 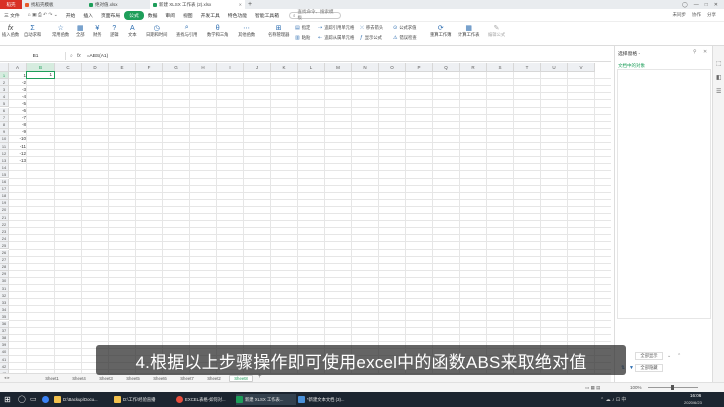 What do you see at coordinates (12, 15) in the screenshot?
I see `file-menu: 三 文件` at bounding box center [12, 15].